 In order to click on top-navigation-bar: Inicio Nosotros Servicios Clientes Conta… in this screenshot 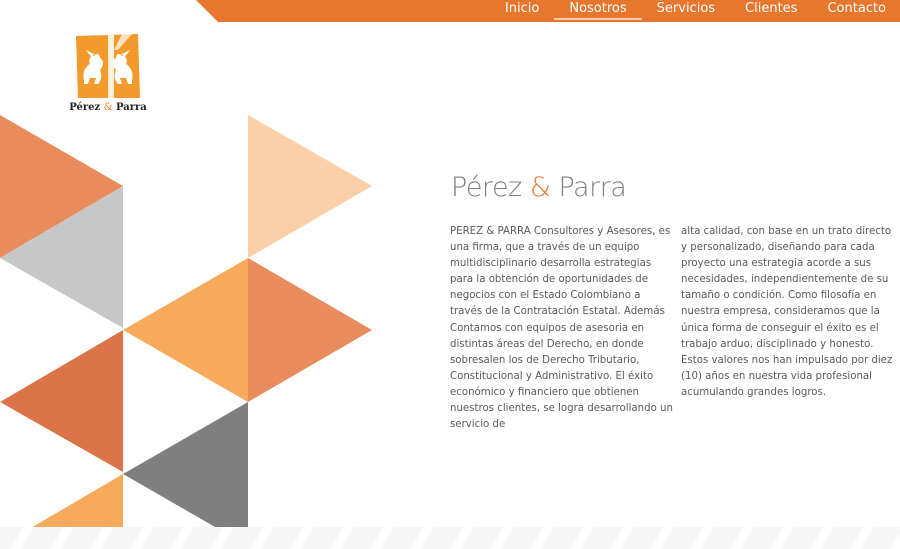, I will do `click(450, 11)`.